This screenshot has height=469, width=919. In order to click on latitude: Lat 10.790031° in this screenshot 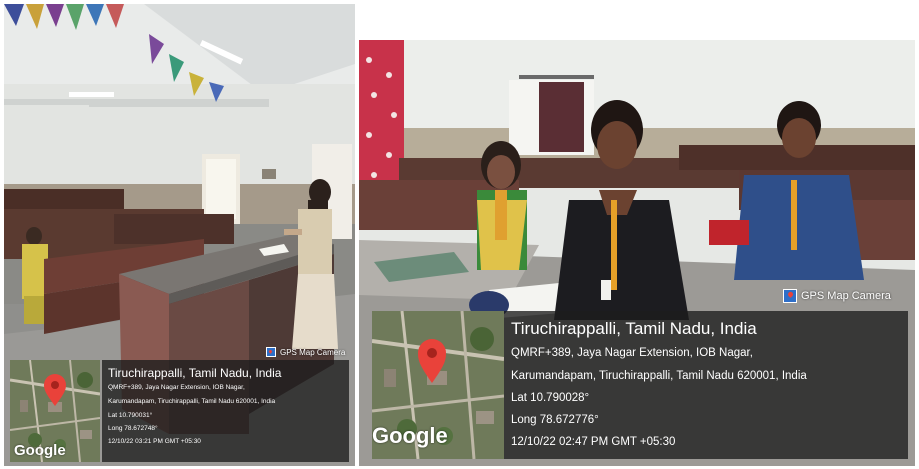, I will do `click(130, 415)`.